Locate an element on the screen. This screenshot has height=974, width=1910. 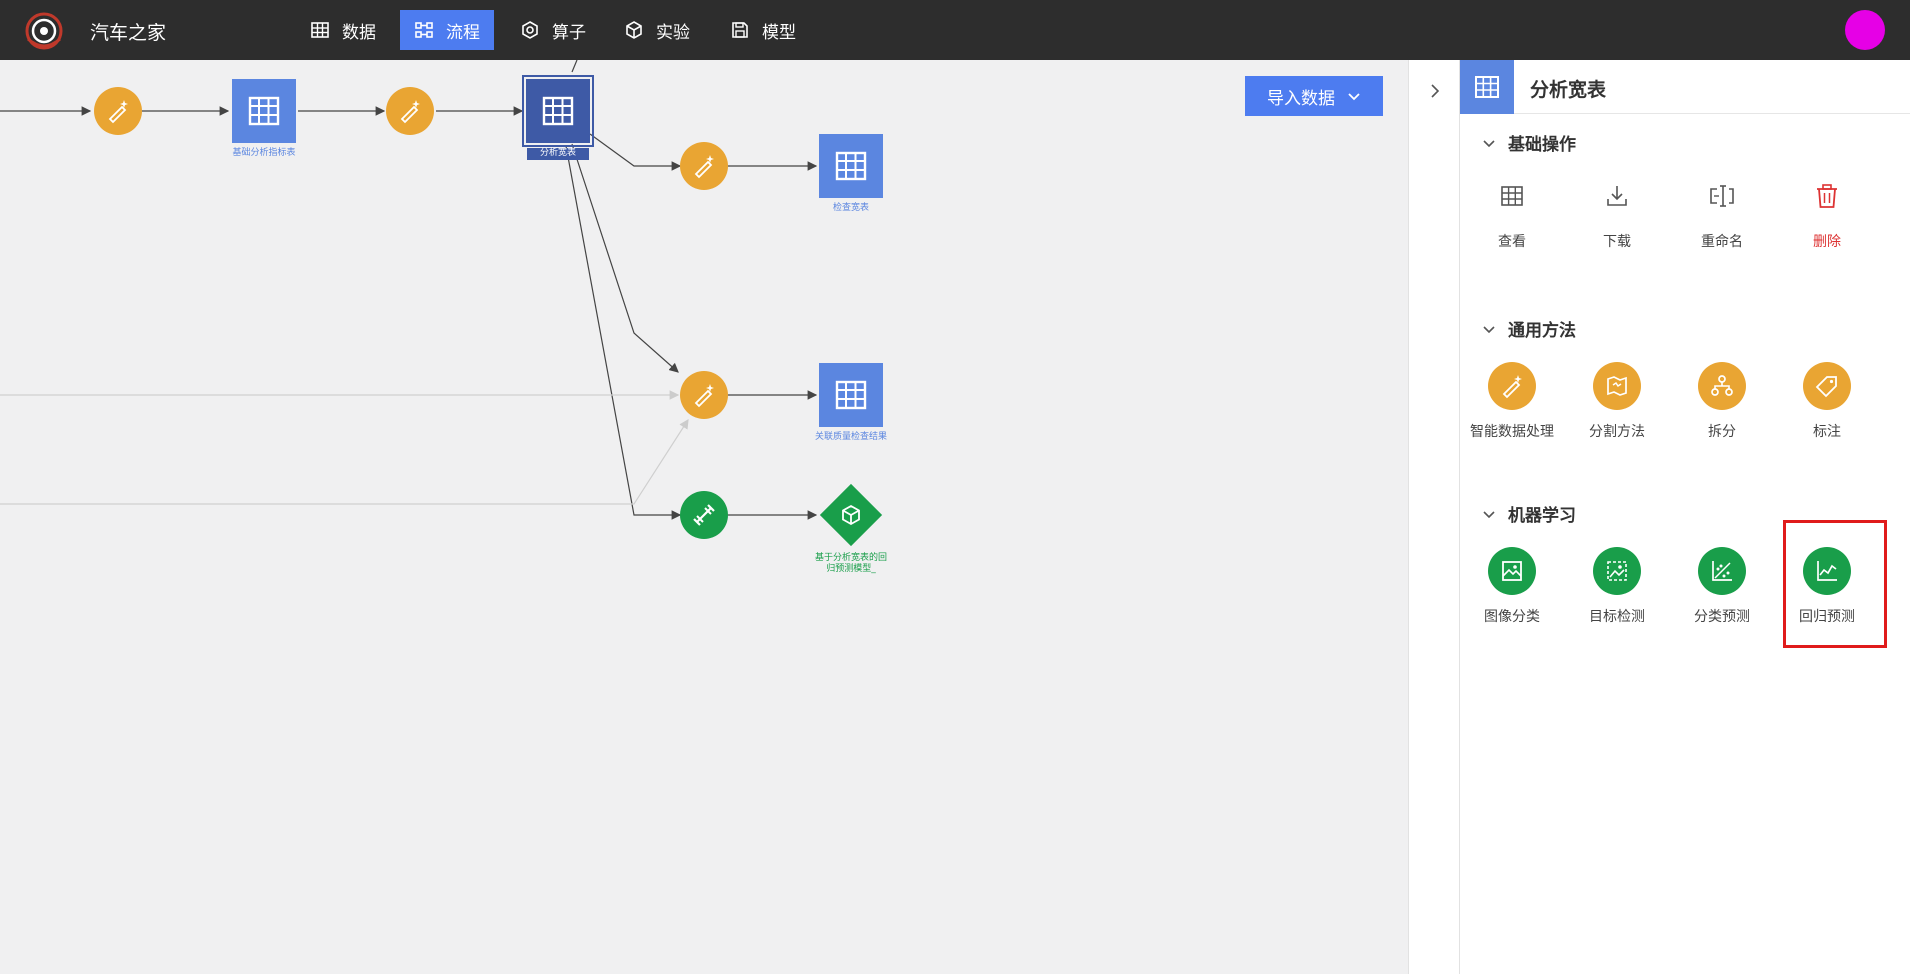
tool-classification-prediction-label: 分类预测 is located at coordinates (1722, 617).